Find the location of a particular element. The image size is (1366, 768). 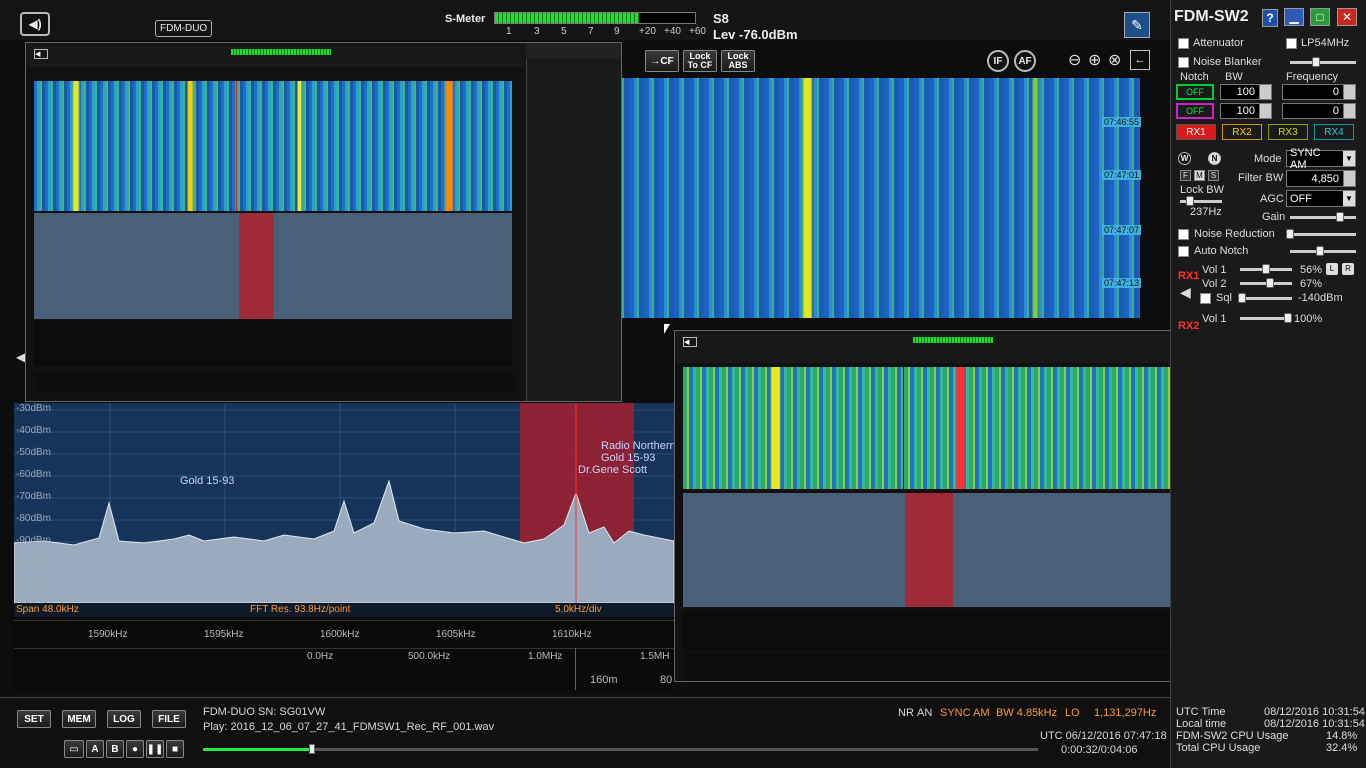

mem-button: MEM is located at coordinates (79, 719).